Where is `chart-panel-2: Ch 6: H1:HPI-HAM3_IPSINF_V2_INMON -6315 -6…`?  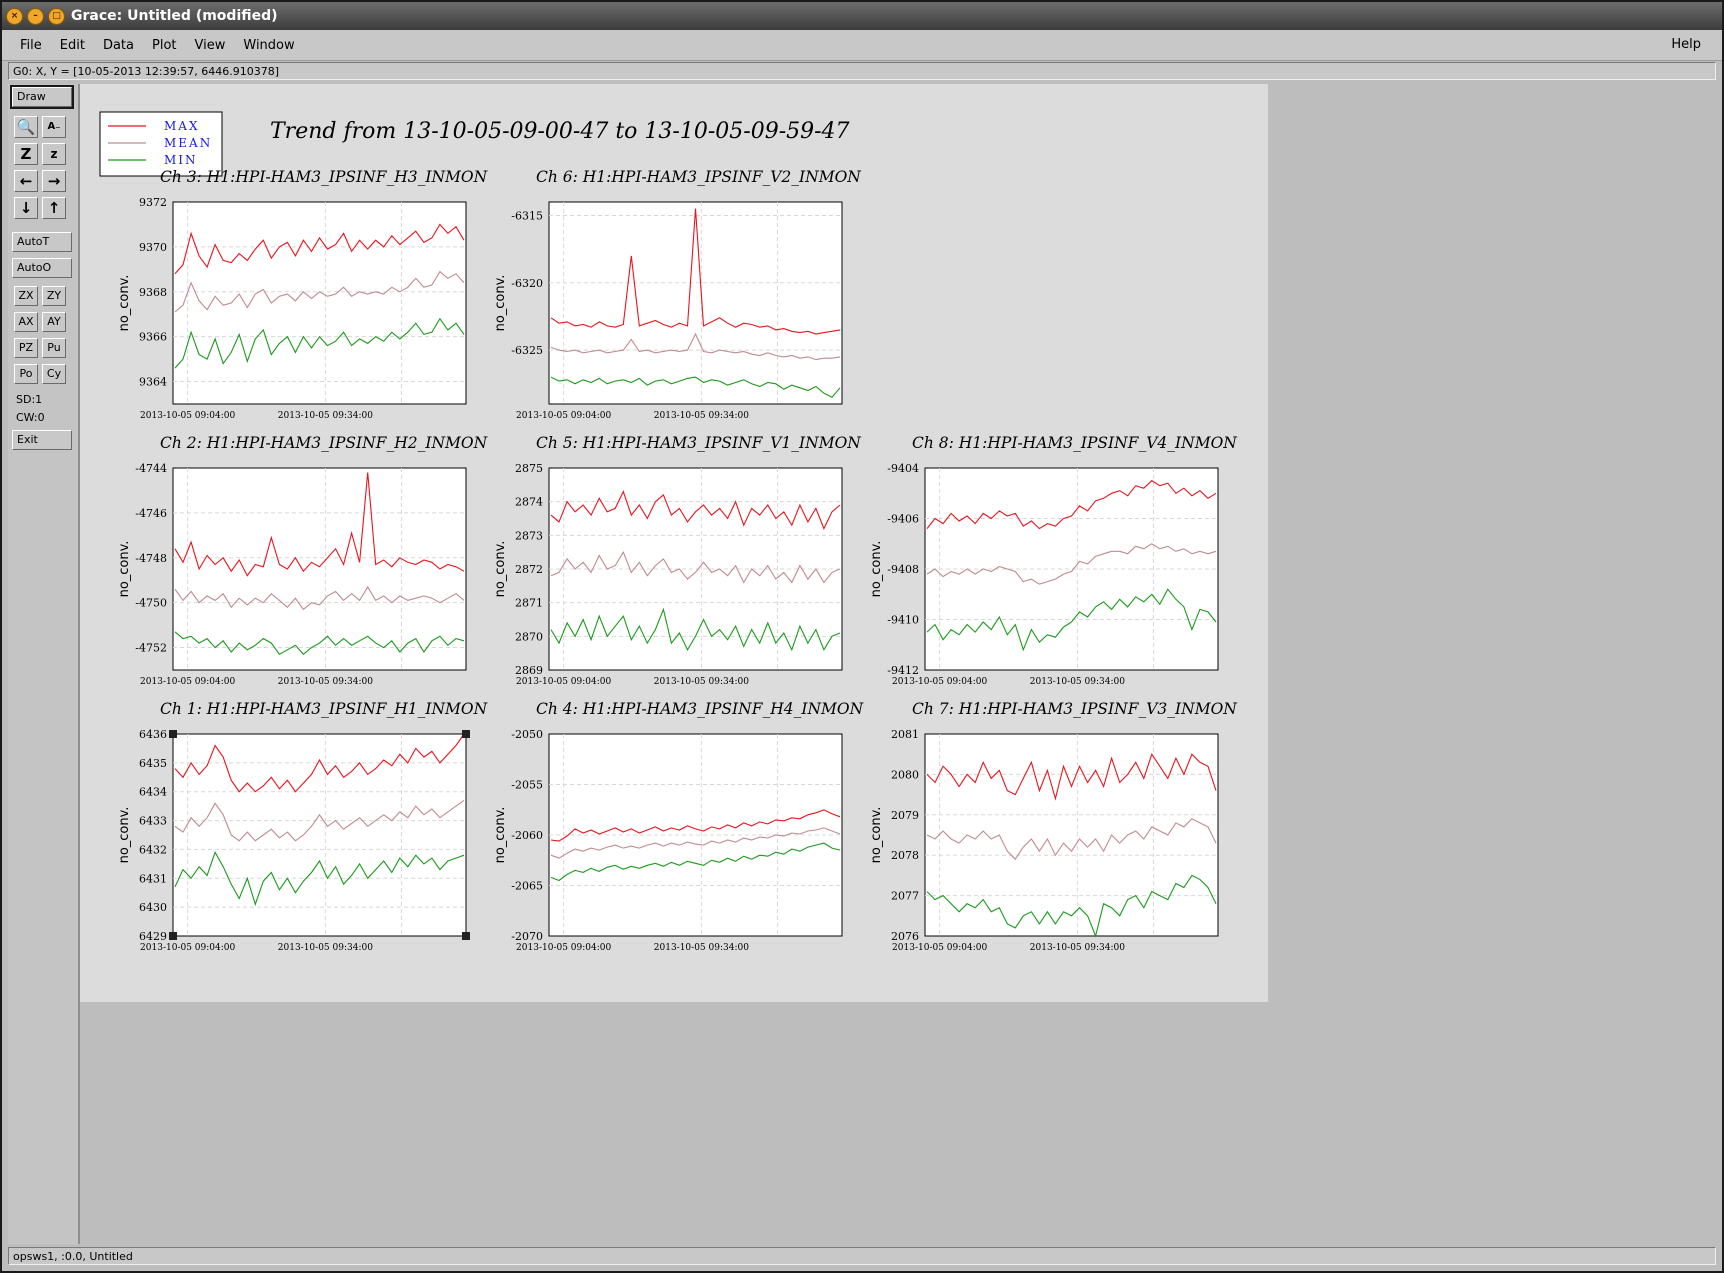
chart-panel-2: Ch 6: H1:HPI-HAM3_IPSINF_V2_INMON -6315 -6… is located at coordinates (677, 294).